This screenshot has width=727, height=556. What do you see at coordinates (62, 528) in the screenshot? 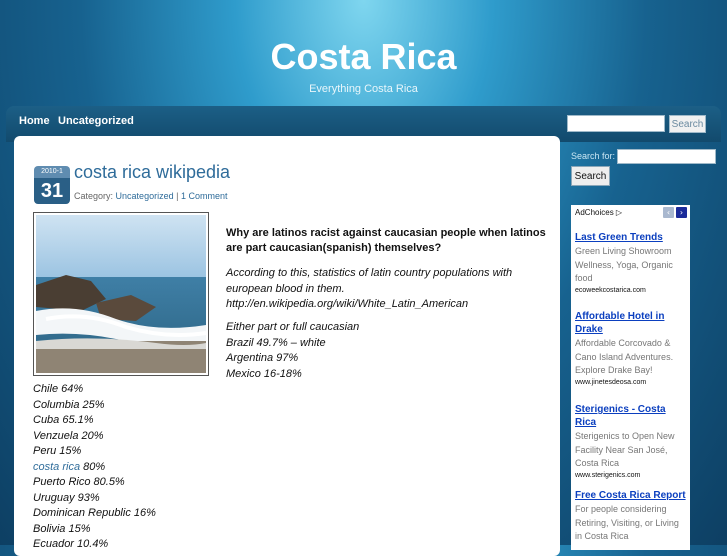
I see `stats-line: Bolivia 15%` at bounding box center [62, 528].